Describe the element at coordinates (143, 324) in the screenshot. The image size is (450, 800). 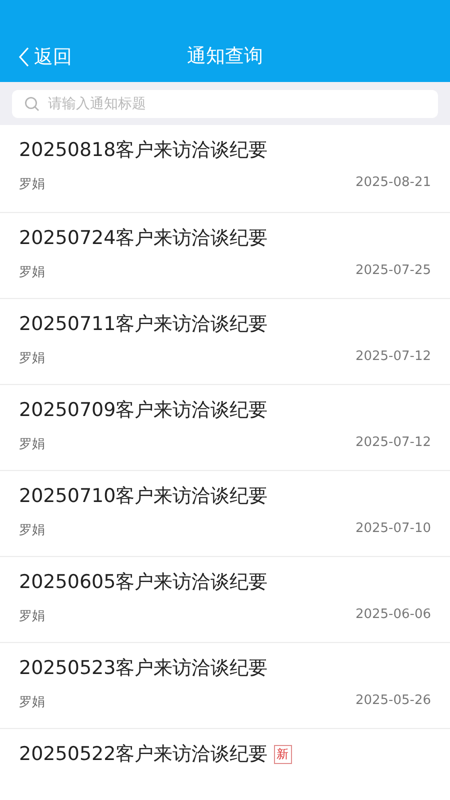
I see `notice-title: 20250711客户来访洽谈纪要` at that location.